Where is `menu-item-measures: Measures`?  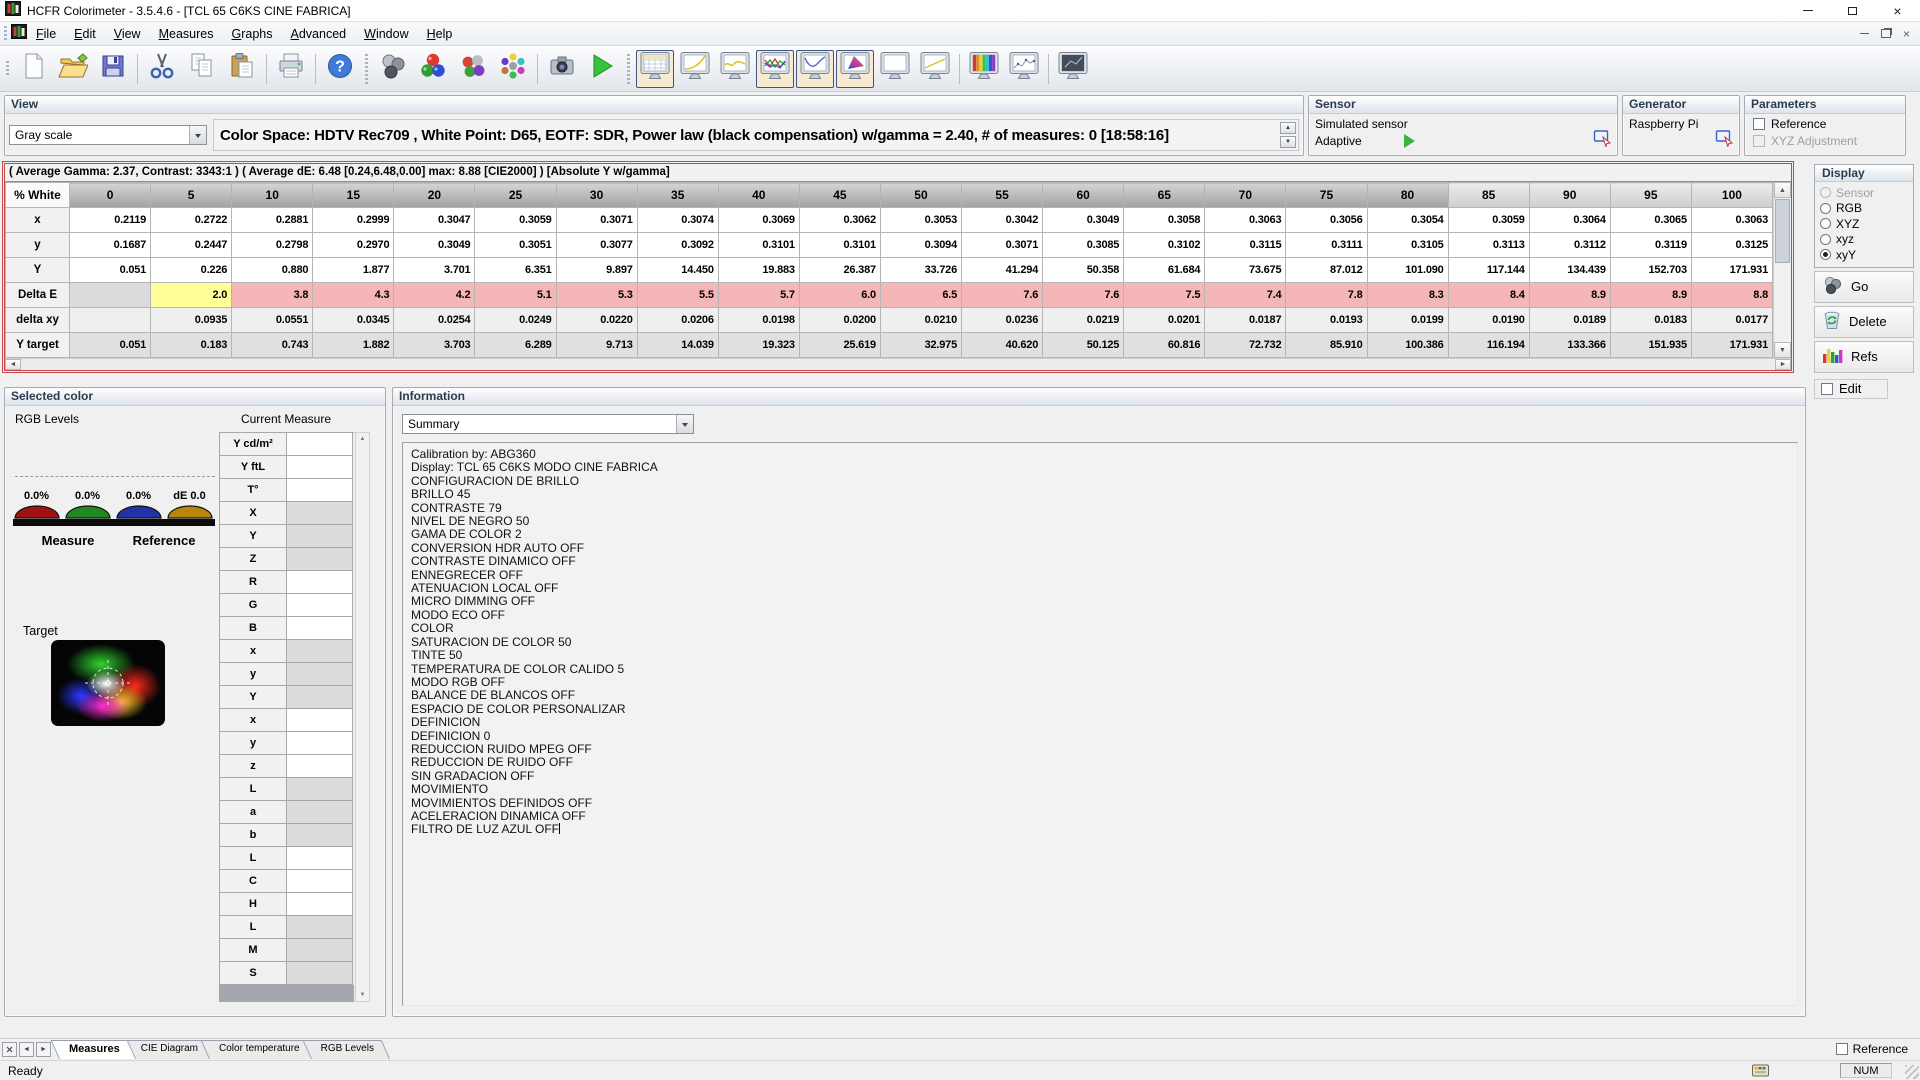 menu-item-measures: Measures is located at coordinates (186, 34).